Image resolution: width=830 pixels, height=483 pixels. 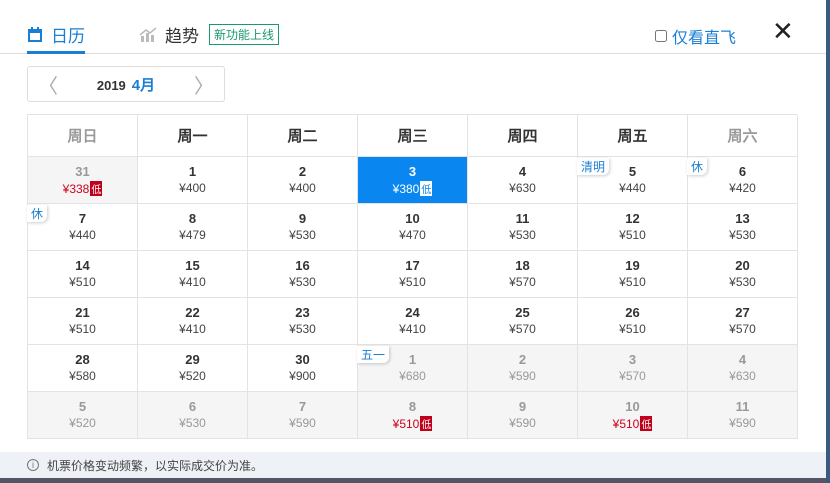 I want to click on day-price: ¥520, so click(x=82, y=423).